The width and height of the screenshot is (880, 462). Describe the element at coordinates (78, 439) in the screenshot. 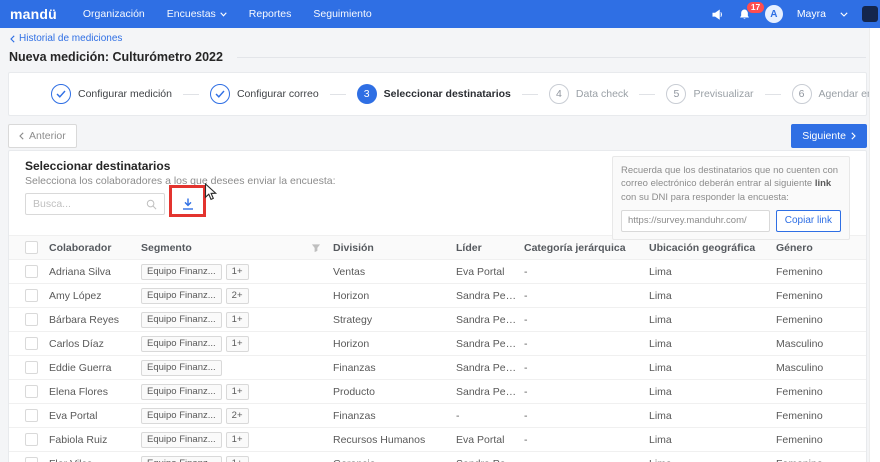

I see `cell-colaborador: Fabiola Ruiz` at that location.